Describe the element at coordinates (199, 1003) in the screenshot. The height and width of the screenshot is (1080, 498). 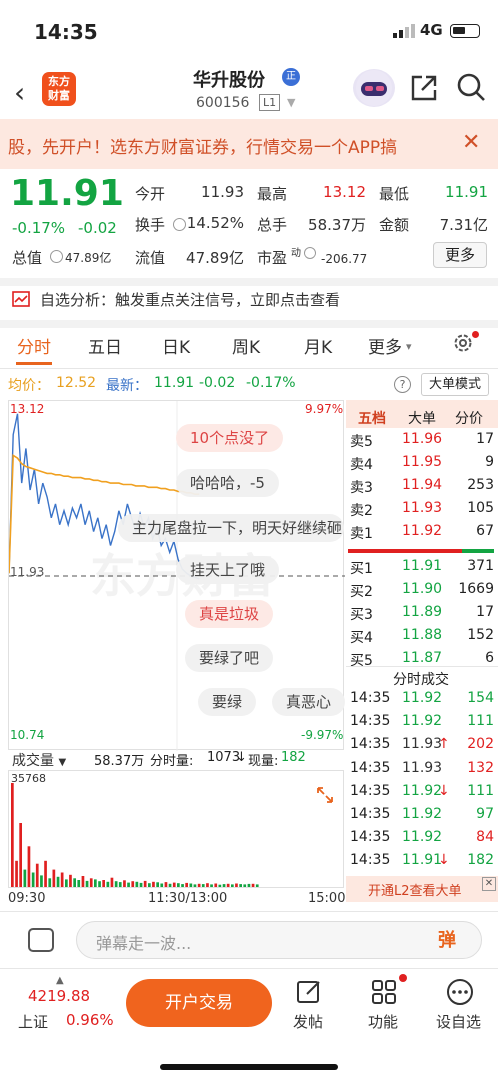
I see `open-account-button: 开户交易` at that location.